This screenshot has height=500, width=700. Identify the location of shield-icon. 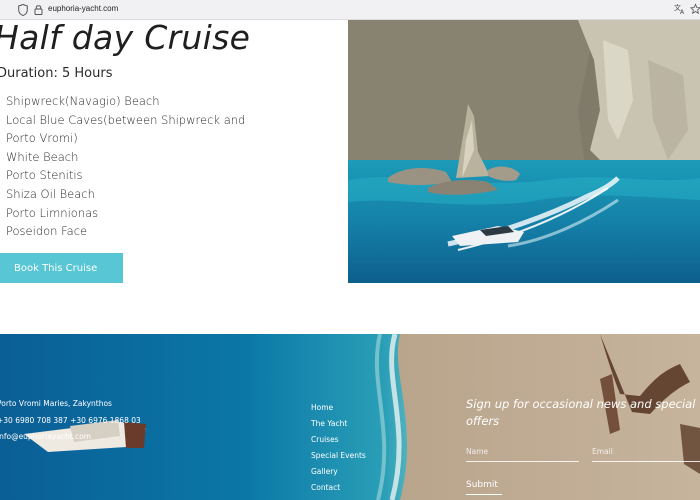
(23, 10).